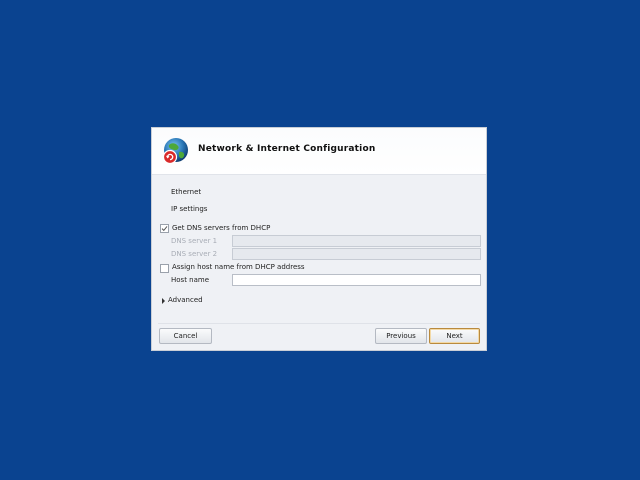 Image resolution: width=640 pixels, height=480 pixels. What do you see at coordinates (185, 336) in the screenshot?
I see `cancel-button: Cancel` at bounding box center [185, 336].